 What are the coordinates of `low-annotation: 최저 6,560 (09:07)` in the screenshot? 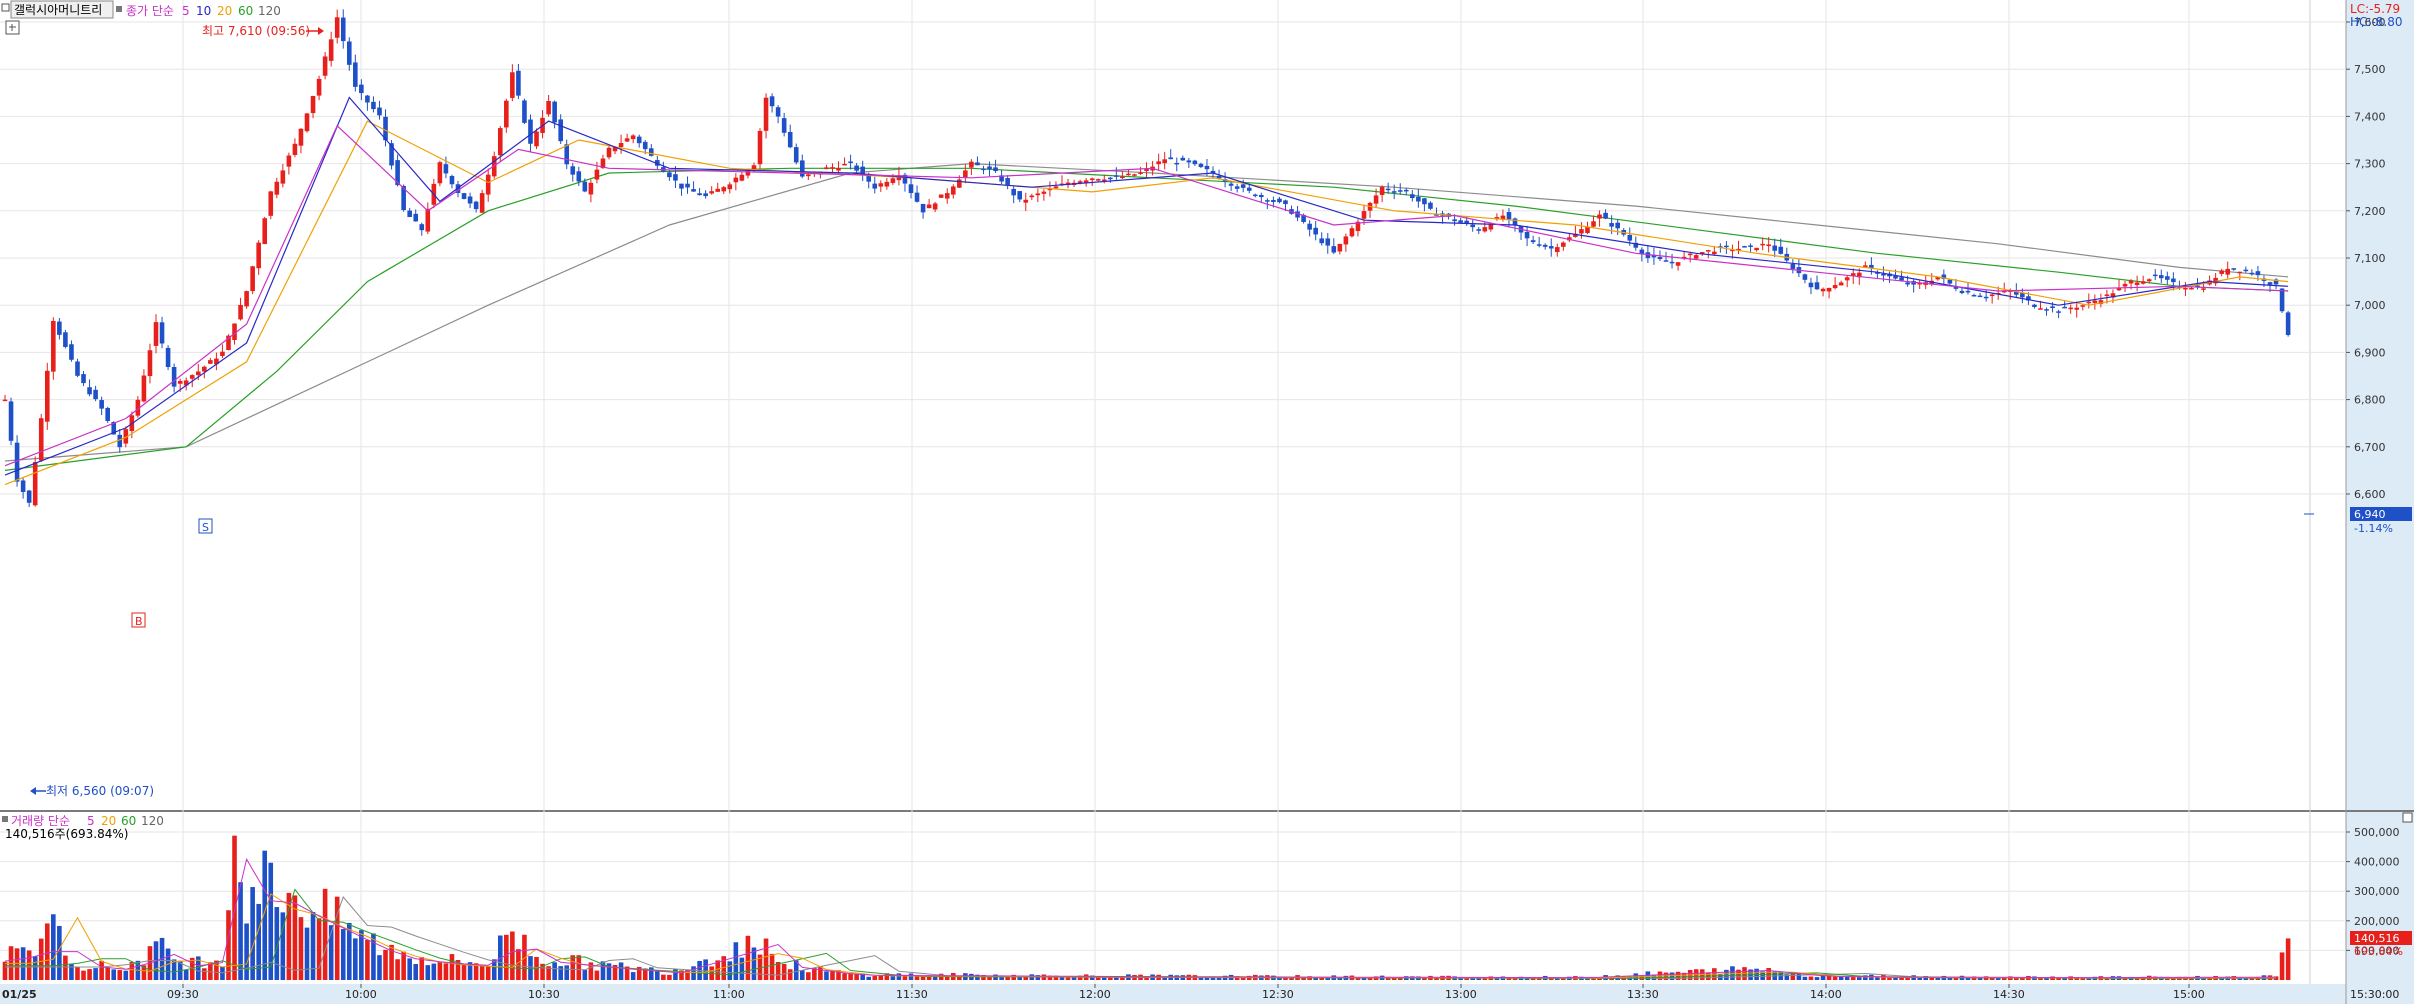 It's located at (100, 791).